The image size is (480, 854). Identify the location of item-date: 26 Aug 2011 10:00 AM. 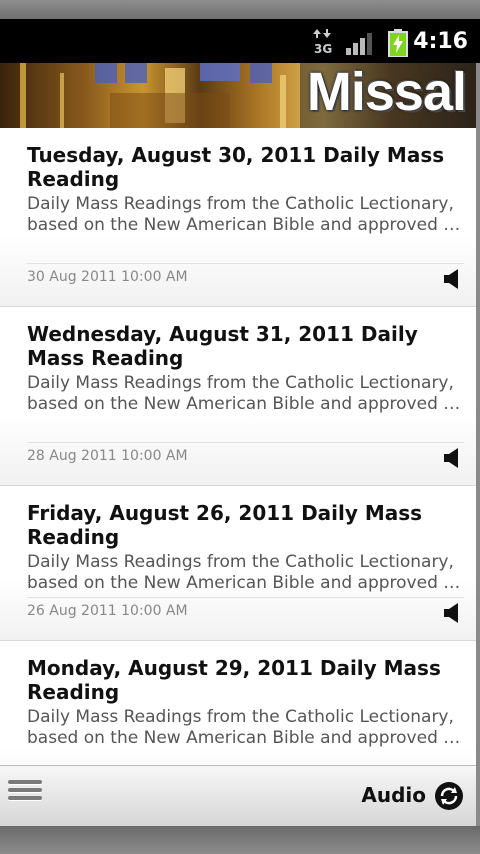
(107, 611).